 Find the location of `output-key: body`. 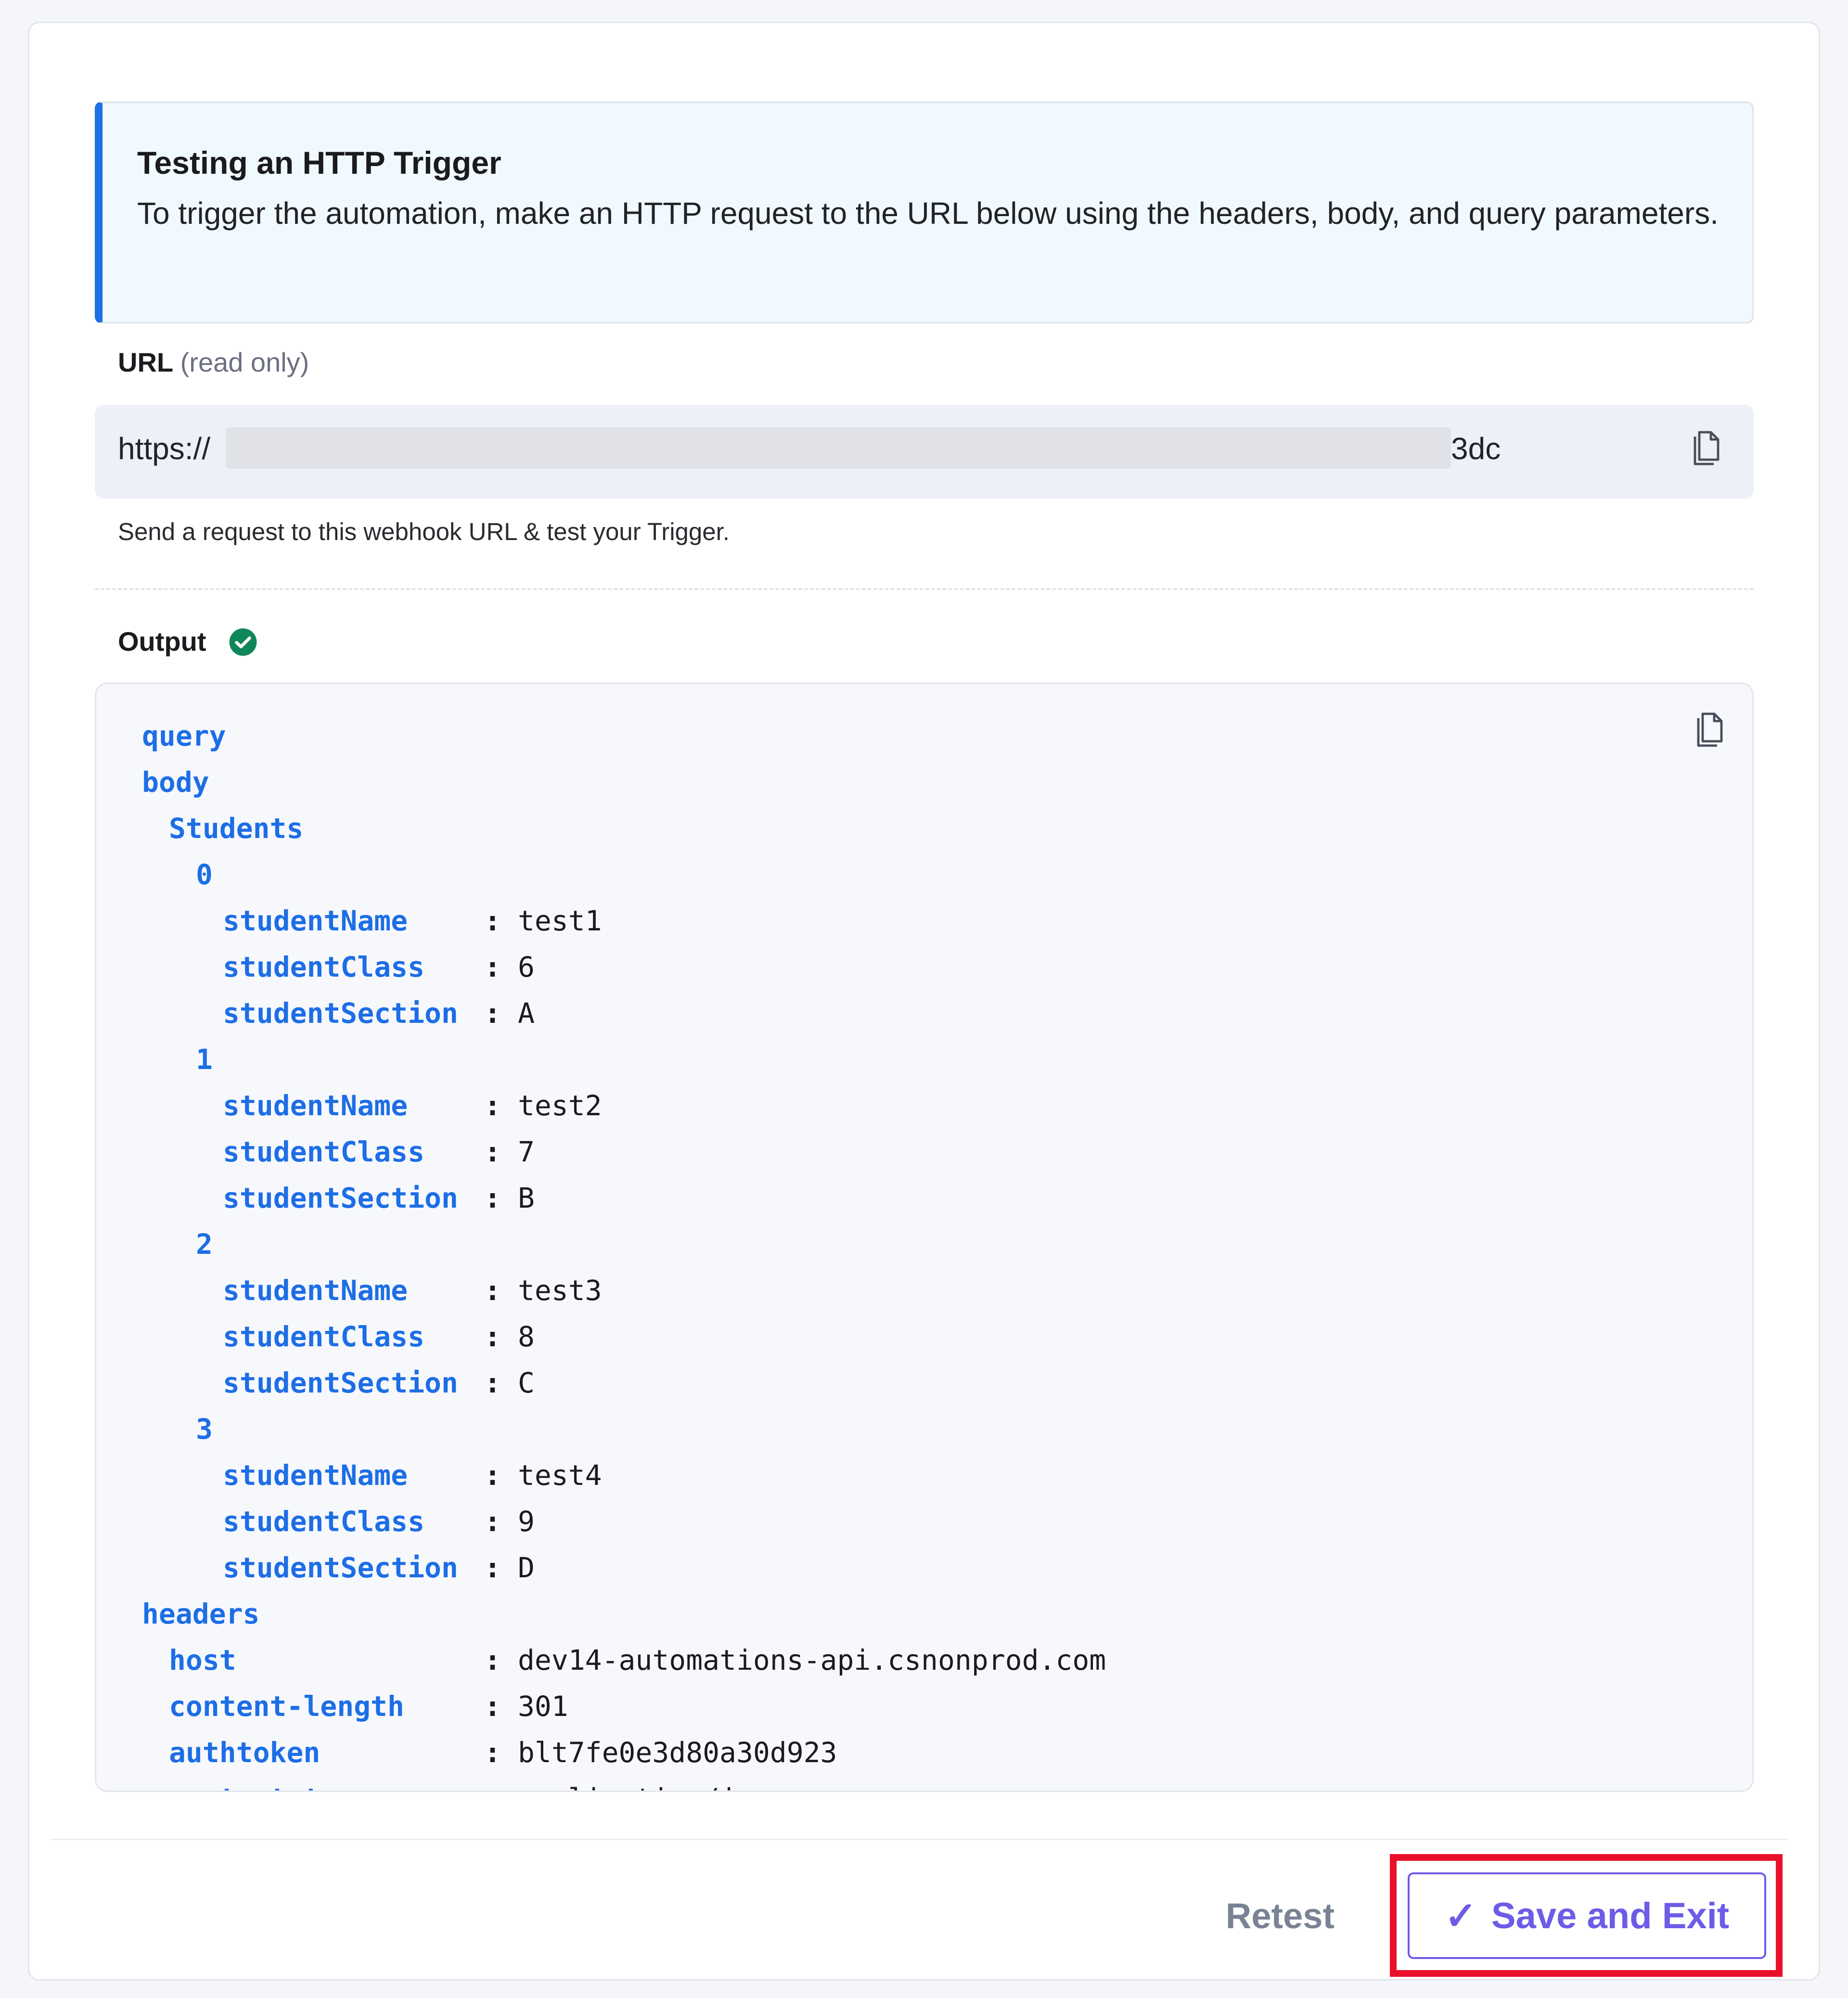

output-key: body is located at coordinates (175, 782).